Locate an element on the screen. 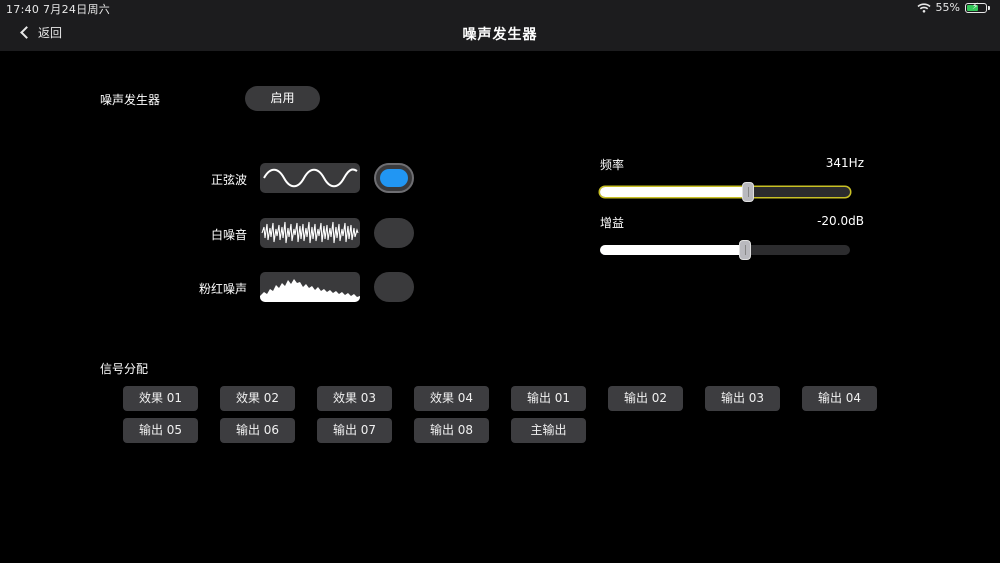 This screenshot has height=563, width=1000. sine-wave-icon is located at coordinates (310, 178).